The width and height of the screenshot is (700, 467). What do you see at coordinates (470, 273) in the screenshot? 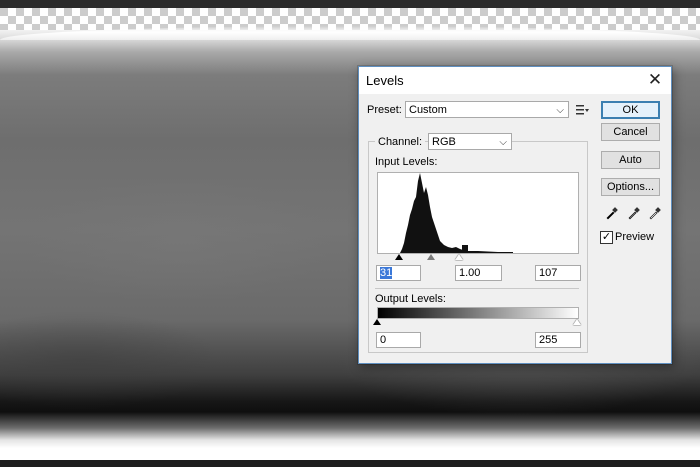
I see `input-gamma-value: 1.00` at bounding box center [470, 273].